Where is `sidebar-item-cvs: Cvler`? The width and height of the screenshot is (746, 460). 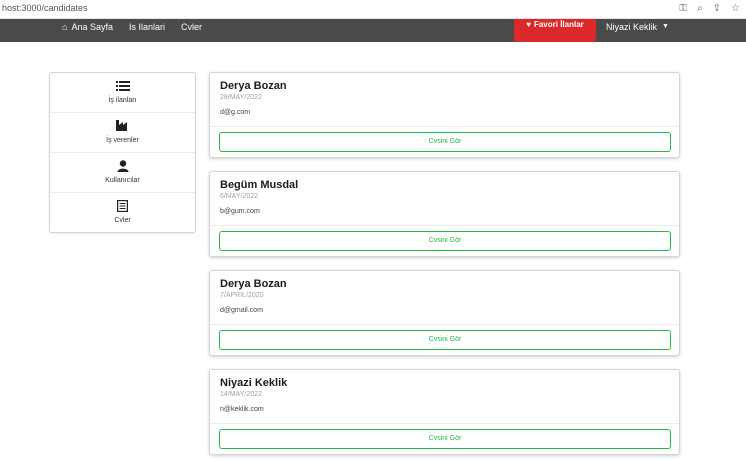
sidebar-item-cvs: Cvler is located at coordinates (122, 213).